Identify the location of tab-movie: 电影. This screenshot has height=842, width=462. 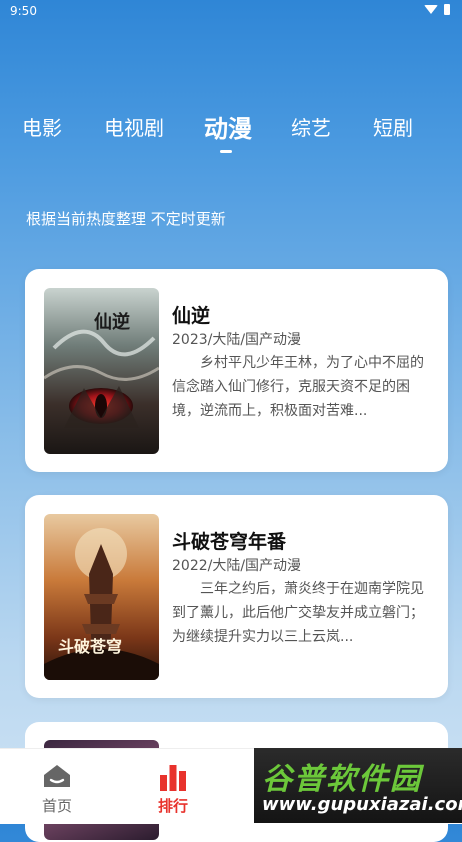
(42, 126).